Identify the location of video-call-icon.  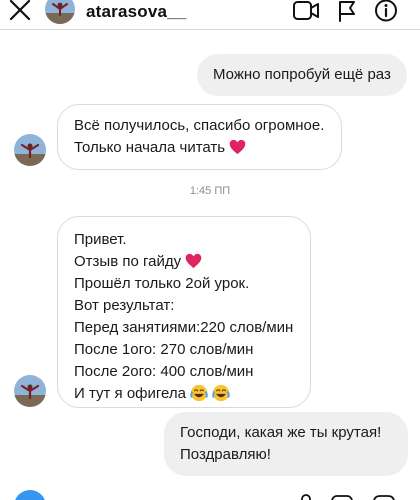
(306, 12).